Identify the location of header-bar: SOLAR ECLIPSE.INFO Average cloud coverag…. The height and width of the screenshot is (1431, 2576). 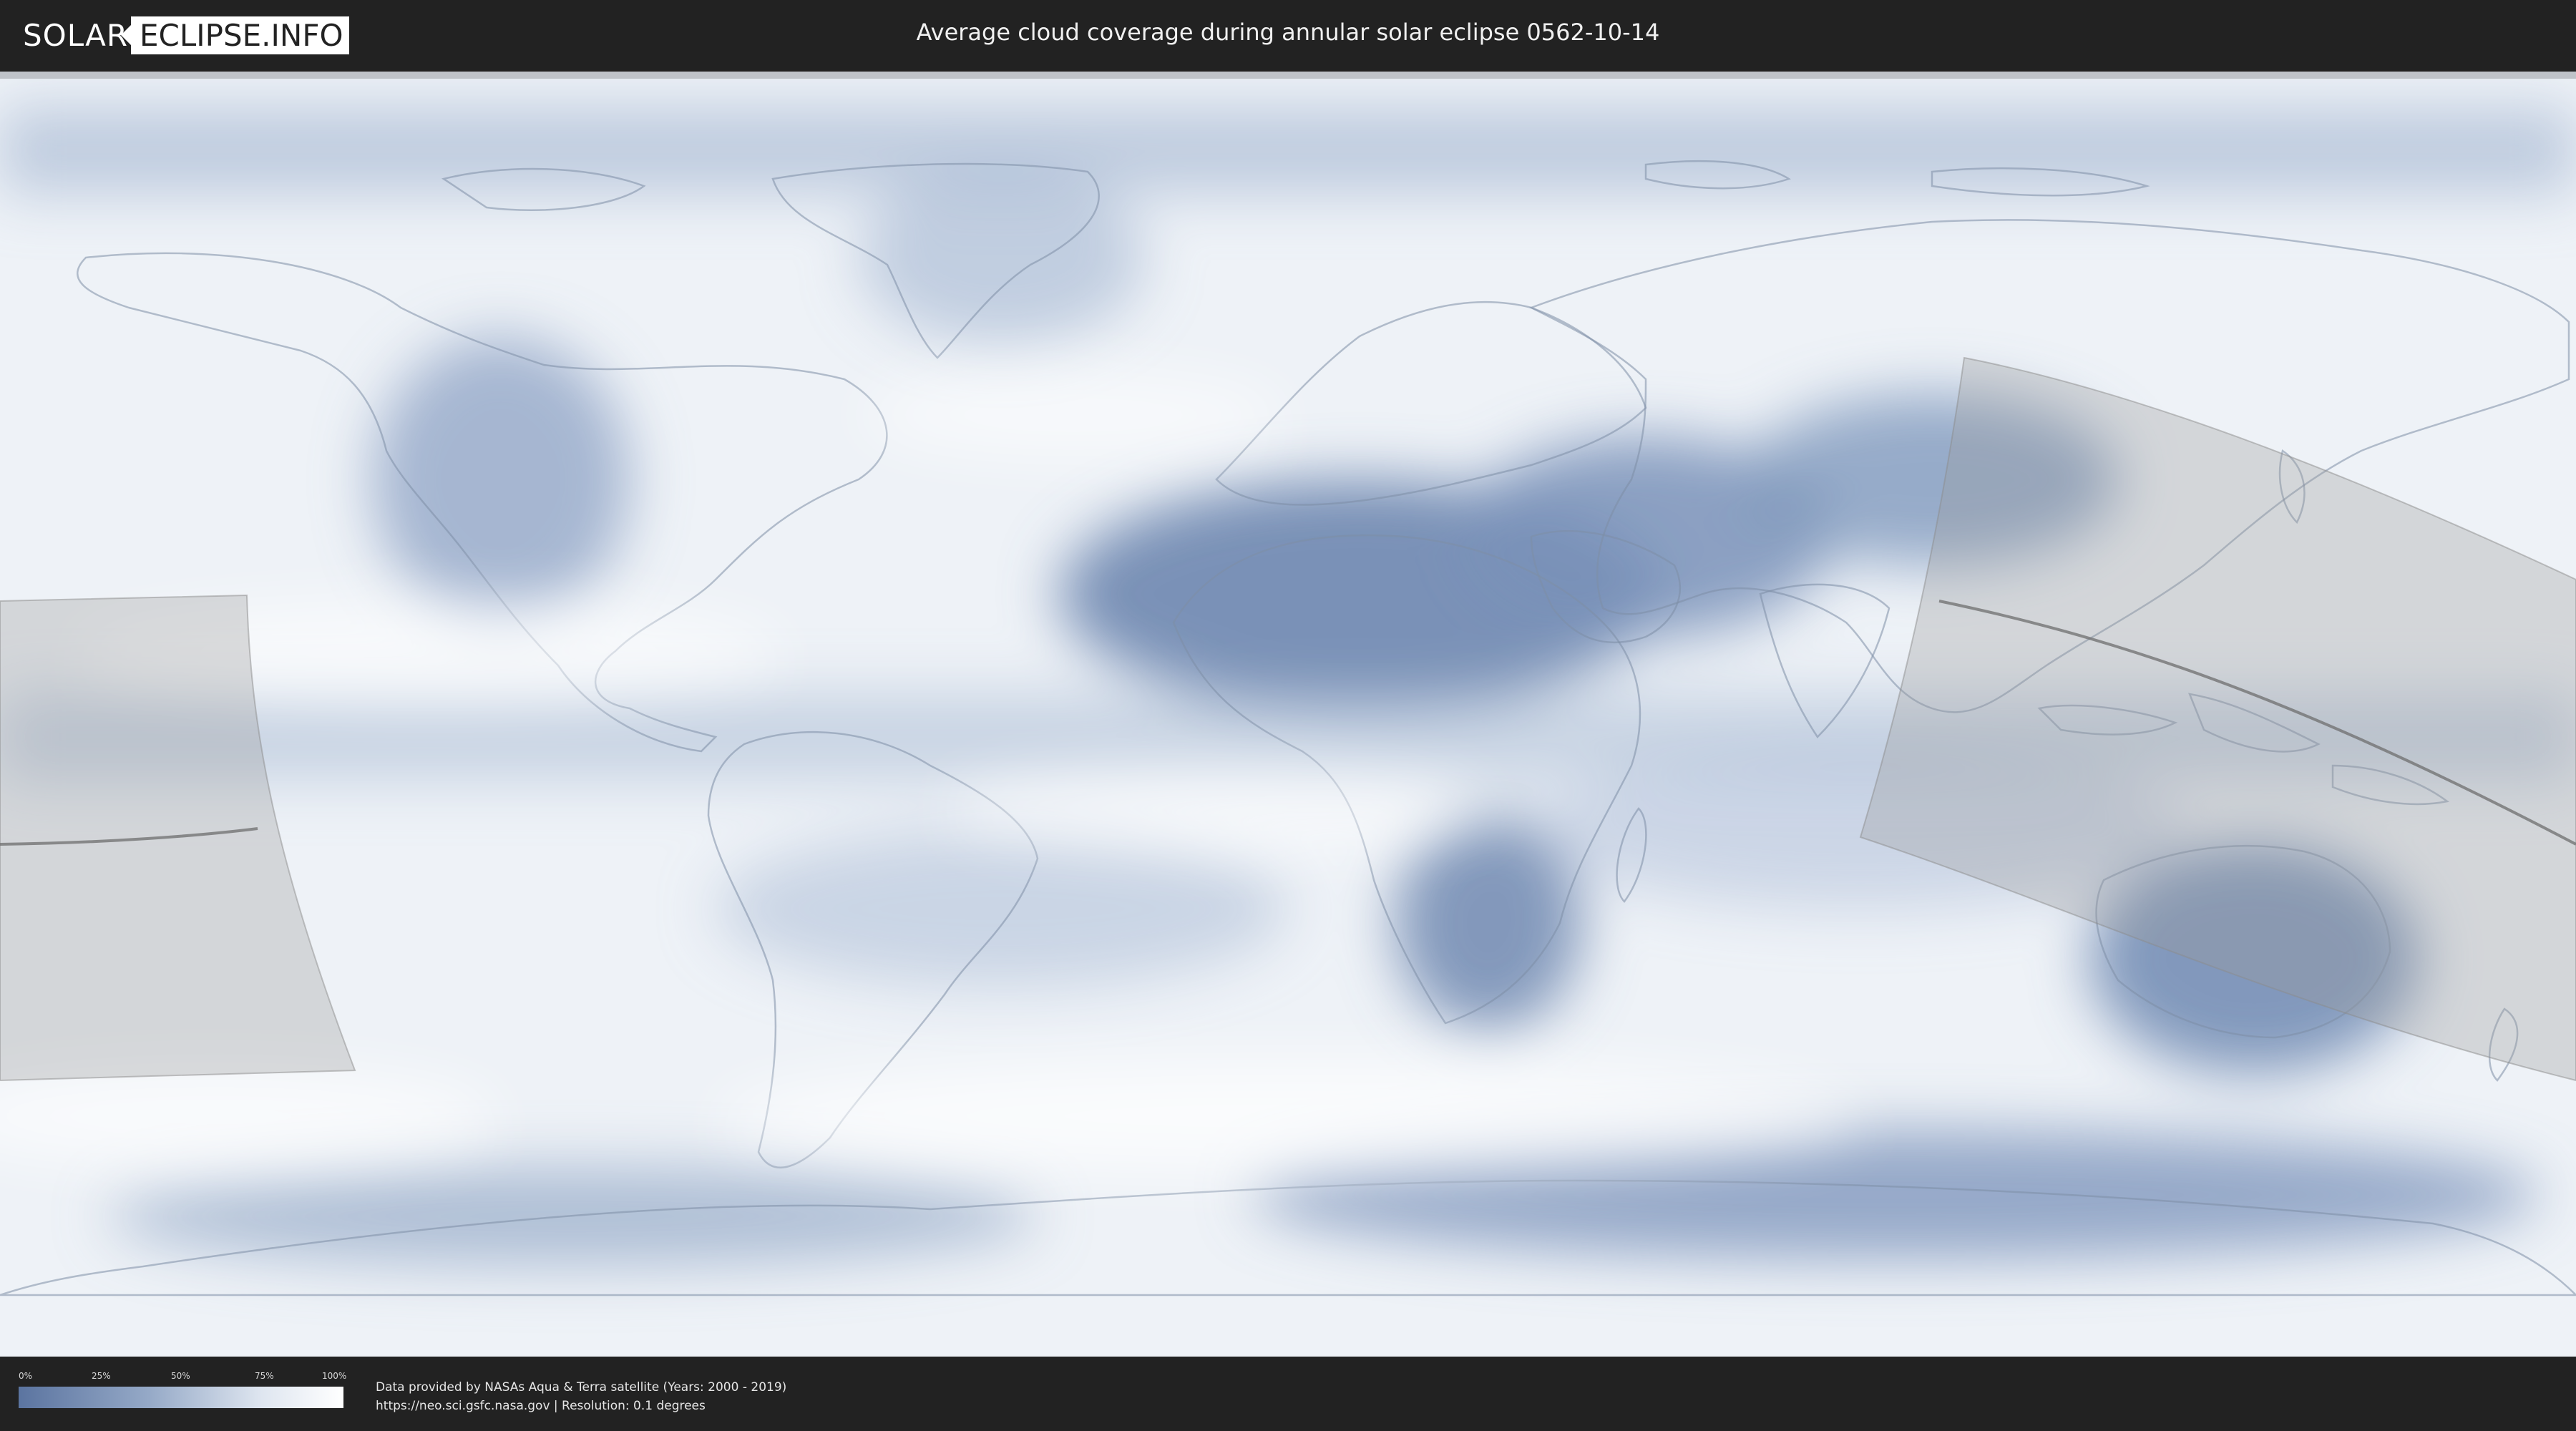
(1288, 36).